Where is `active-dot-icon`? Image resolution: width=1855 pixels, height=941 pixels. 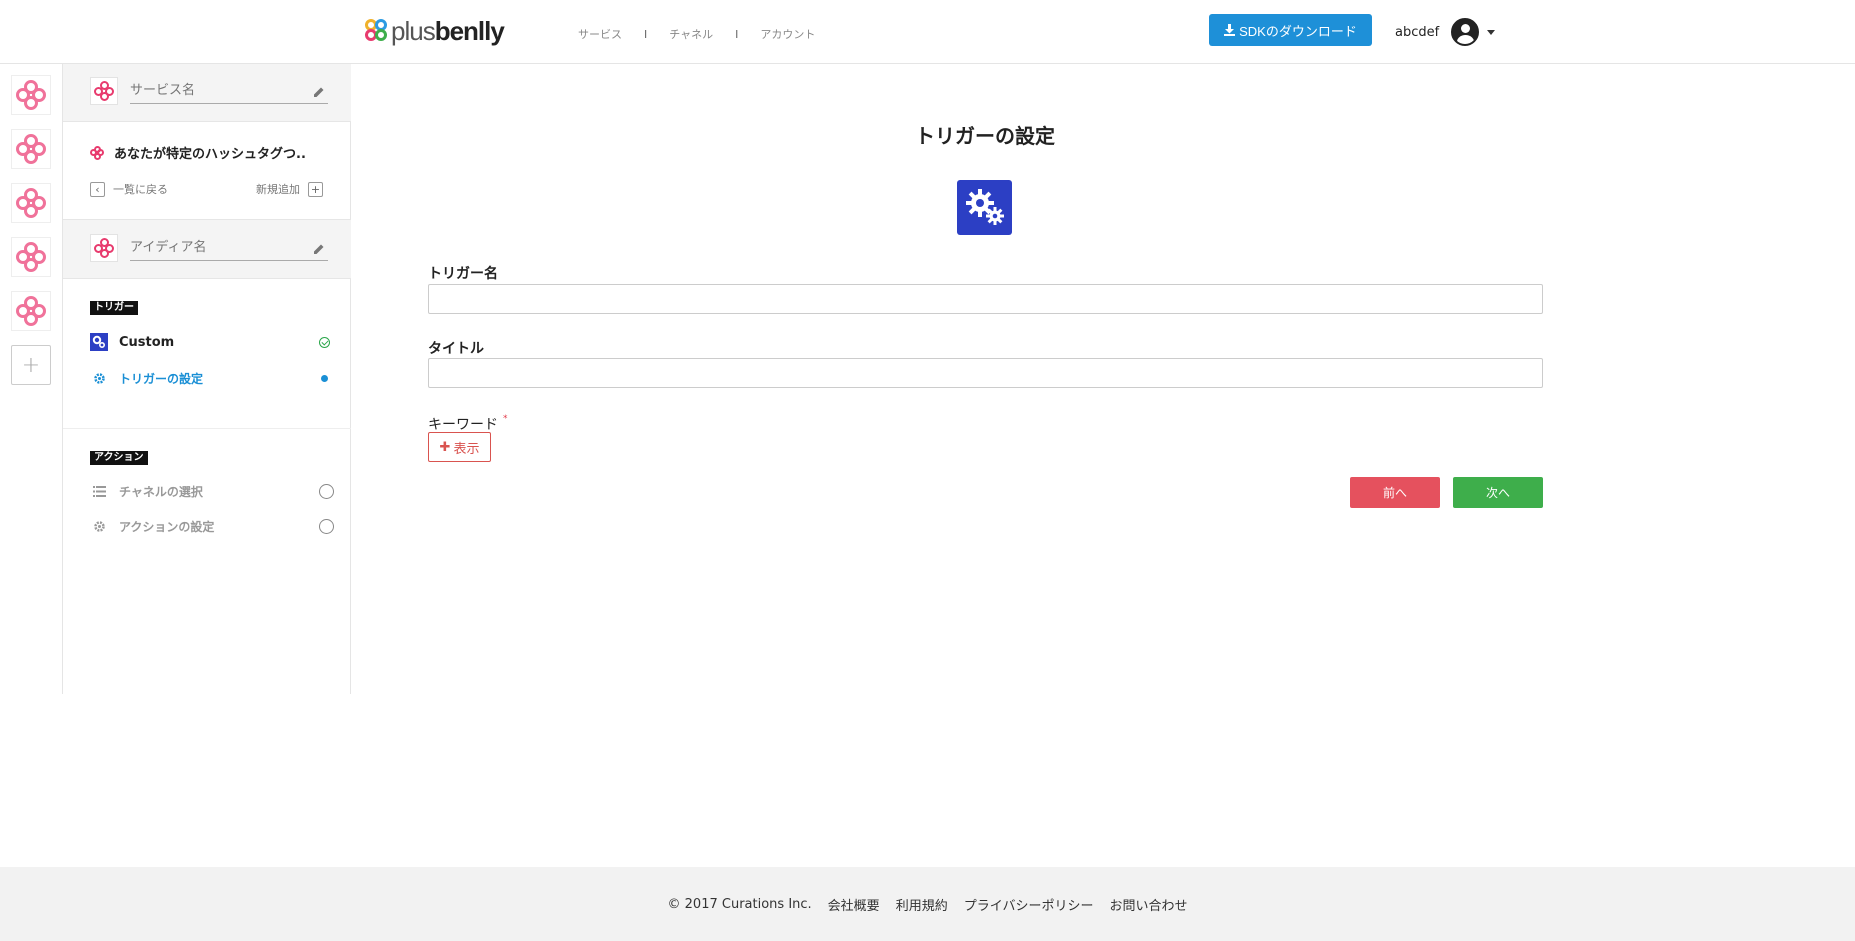
active-dot-icon is located at coordinates (324, 378).